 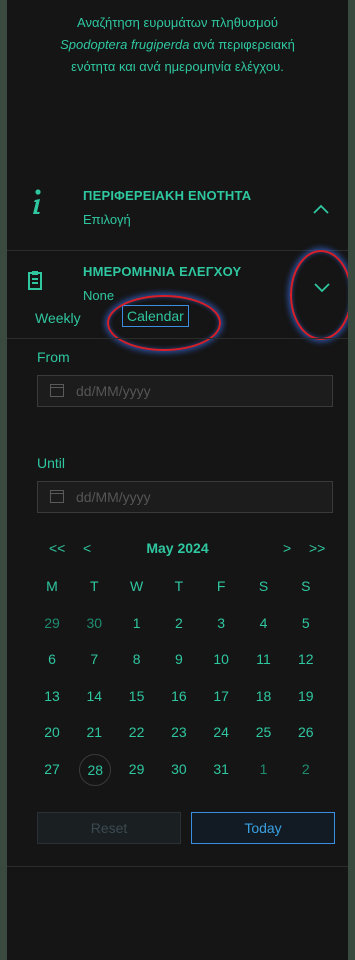 I want to click on day-cell: 19, so click(x=306, y=696).